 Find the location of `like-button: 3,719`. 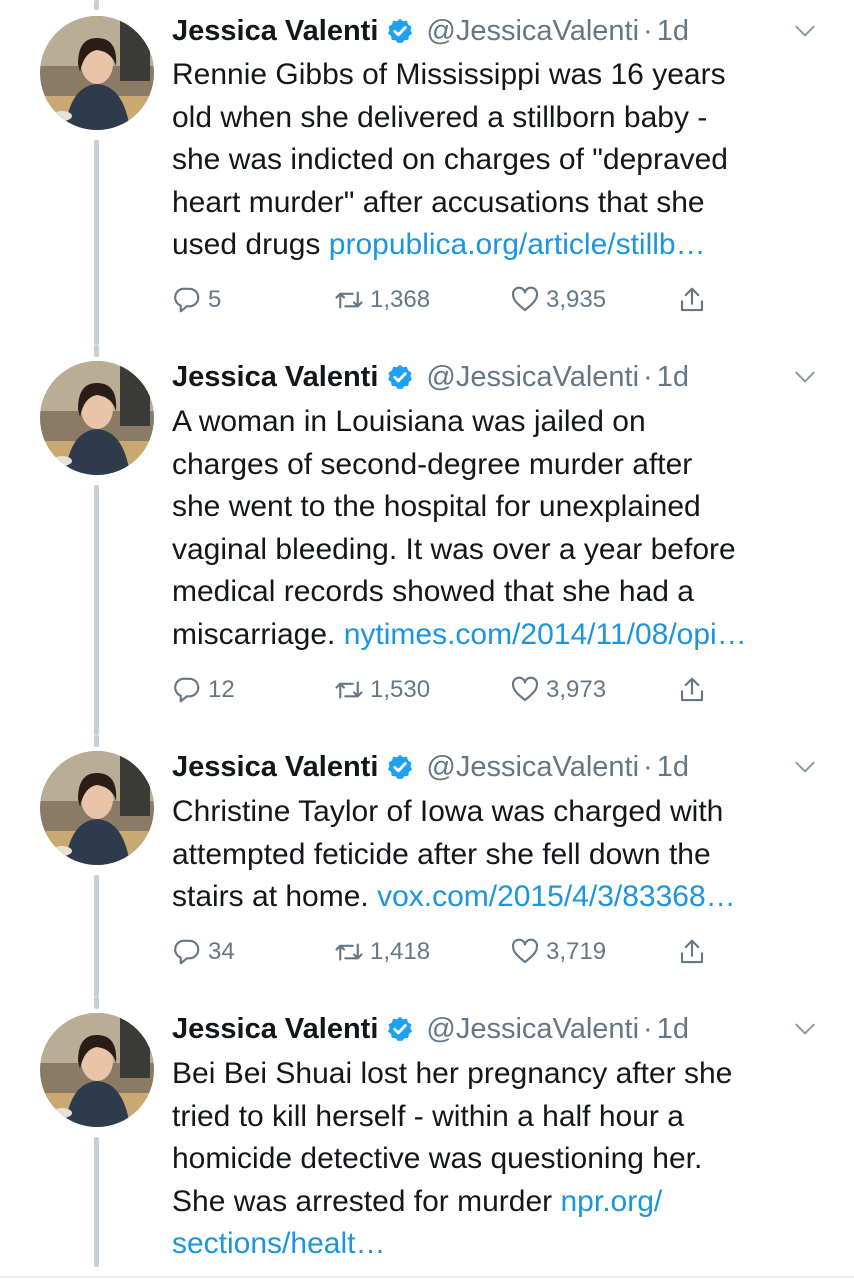

like-button: 3,719 is located at coordinates (558, 952).